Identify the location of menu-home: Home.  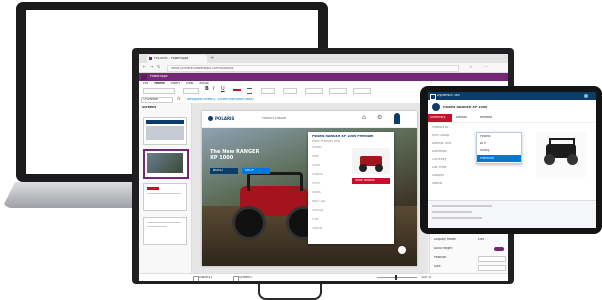
(159, 83).